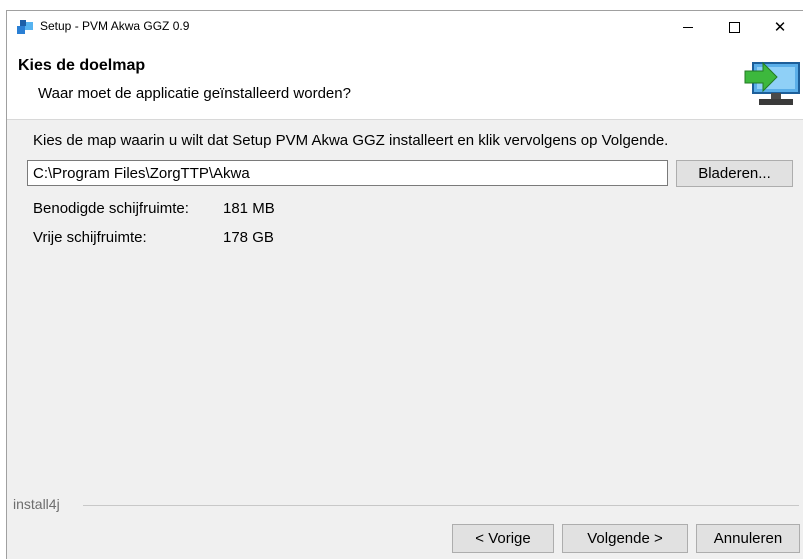  I want to click on page-title: Kies de doelmap, so click(82, 65).